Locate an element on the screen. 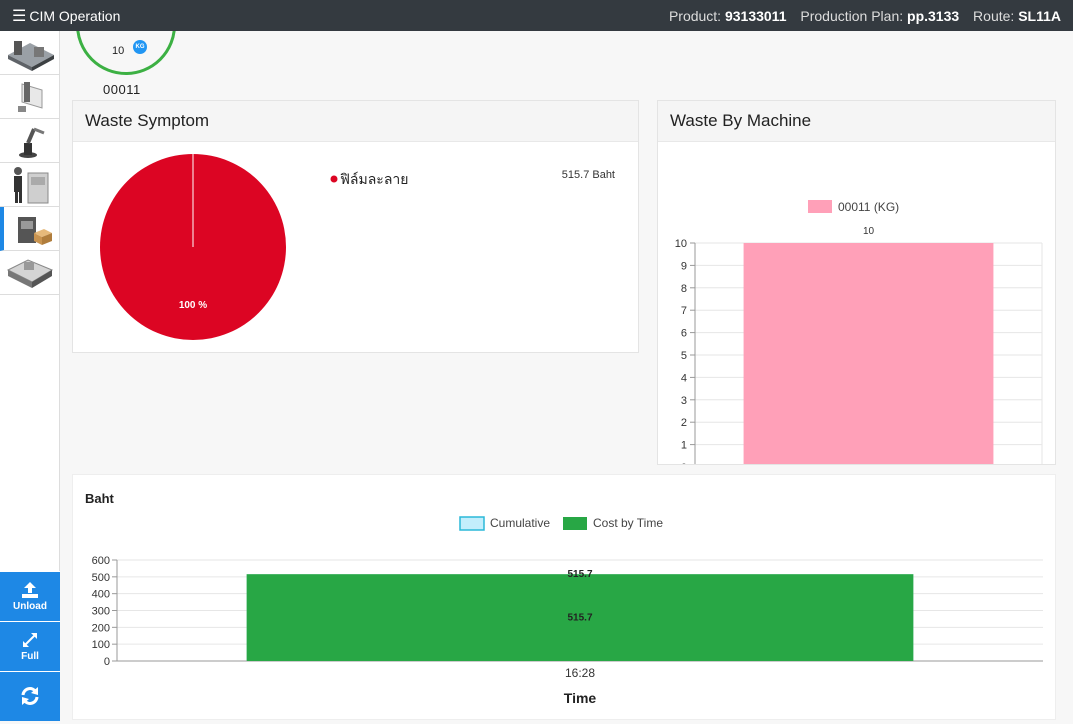  legend-swatch-cost-by-time is located at coordinates (575, 523).